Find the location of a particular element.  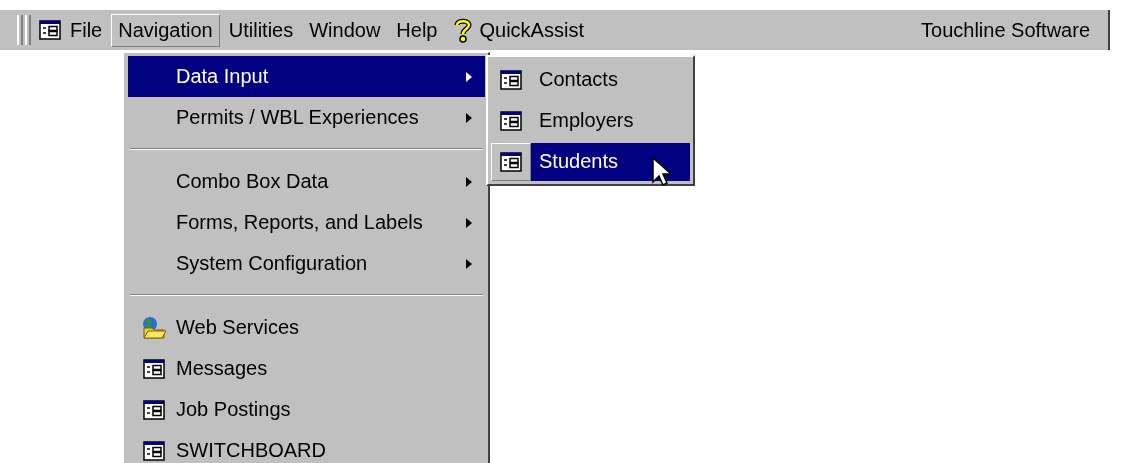

menu-entry: Job Postings is located at coordinates (306, 409).